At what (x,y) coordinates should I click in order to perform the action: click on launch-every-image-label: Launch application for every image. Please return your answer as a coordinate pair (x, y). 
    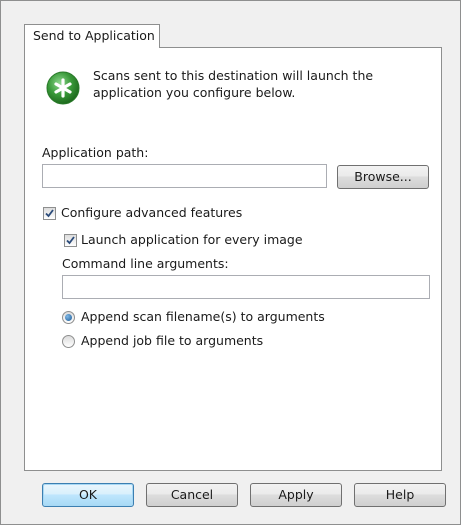
    Looking at the image, I should click on (192, 239).